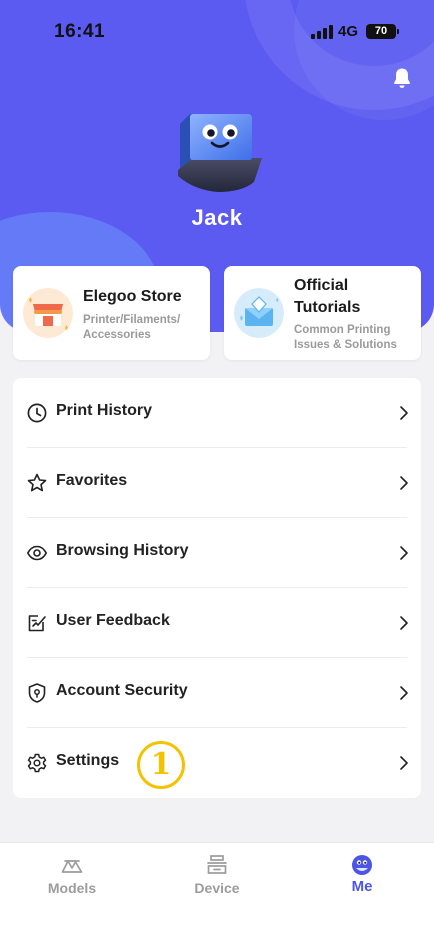  Describe the element at coordinates (37, 553) in the screenshot. I see `eye-icon` at that location.